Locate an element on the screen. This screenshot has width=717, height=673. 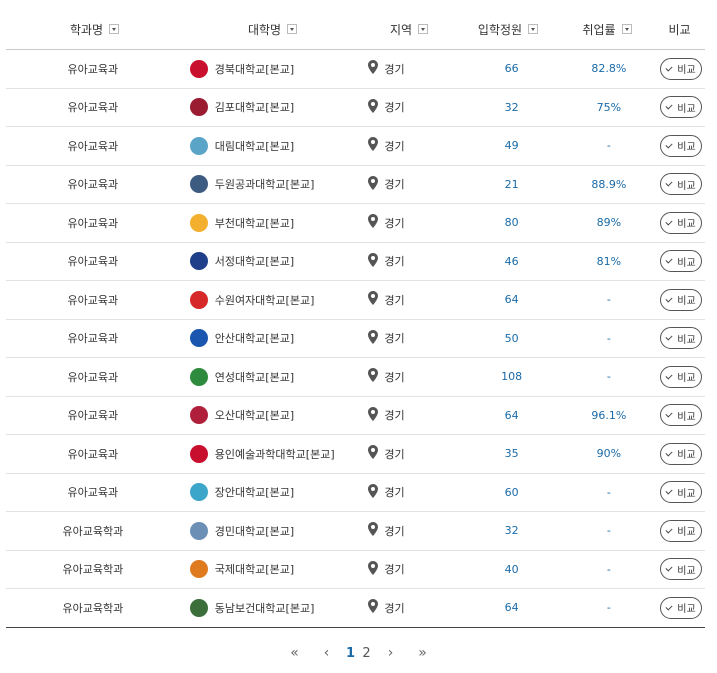
employment-cell: 82.8% is located at coordinates (609, 69).